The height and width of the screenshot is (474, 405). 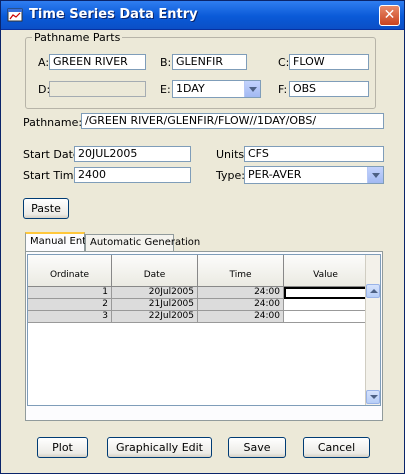 What do you see at coordinates (283, 89) in the screenshot?
I see `part-f-label: F:` at bounding box center [283, 89].